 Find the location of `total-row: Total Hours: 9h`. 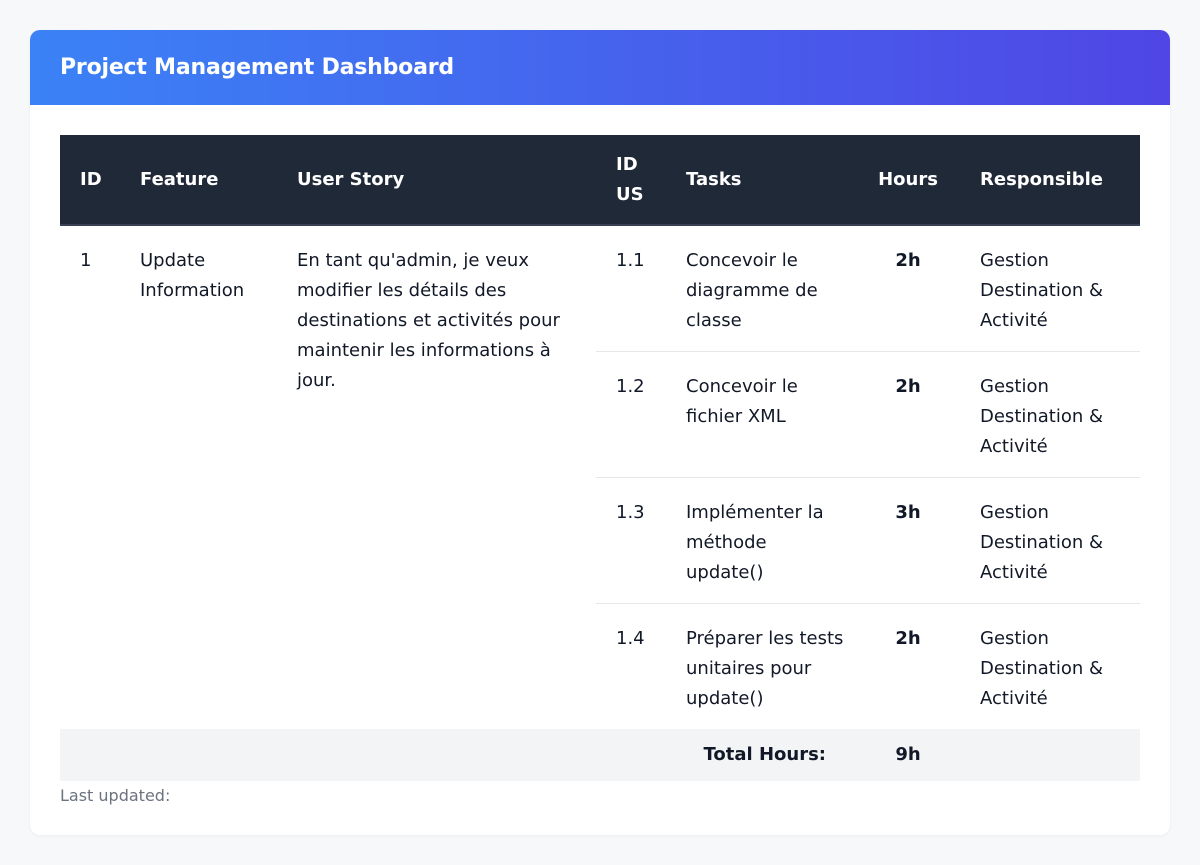

total-row: Total Hours: 9h is located at coordinates (600, 755).